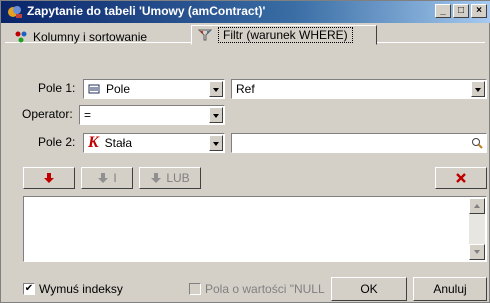 This screenshot has width=490, height=303. I want to click on and-button-label: I, so click(115, 178).